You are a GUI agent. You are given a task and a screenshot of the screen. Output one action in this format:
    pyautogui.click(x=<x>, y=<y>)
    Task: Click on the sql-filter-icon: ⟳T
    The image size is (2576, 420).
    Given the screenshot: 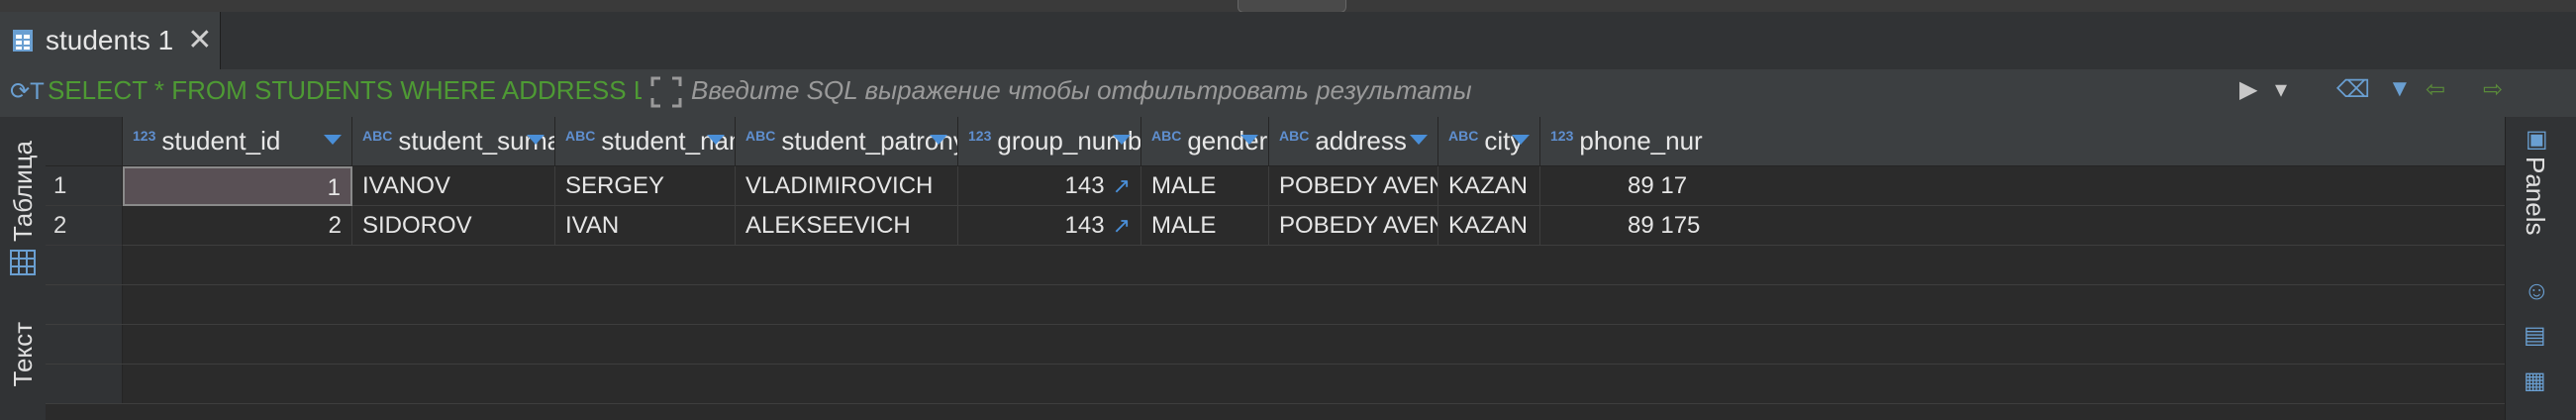 What is the action you would take?
    pyautogui.click(x=28, y=91)
    